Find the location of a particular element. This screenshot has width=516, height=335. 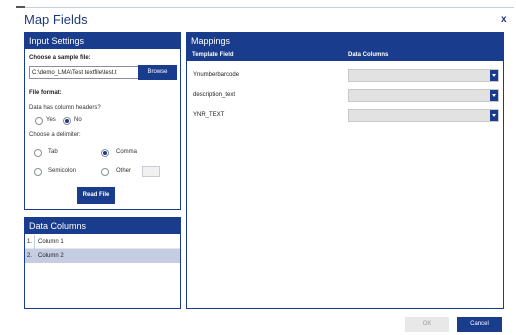

sample-file-input: C:\demo_LMA\Test textfile\test.t is located at coordinates (84, 72).